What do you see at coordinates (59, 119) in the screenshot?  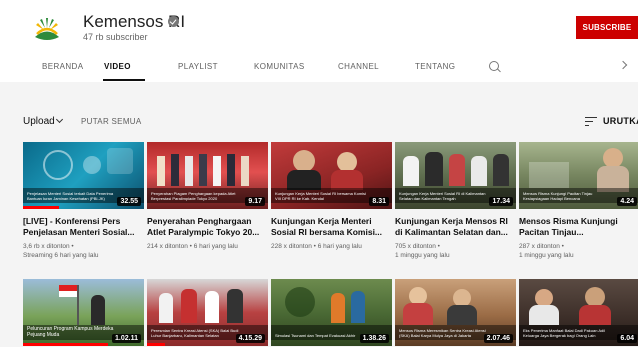 I see `chevron-down-icon` at bounding box center [59, 119].